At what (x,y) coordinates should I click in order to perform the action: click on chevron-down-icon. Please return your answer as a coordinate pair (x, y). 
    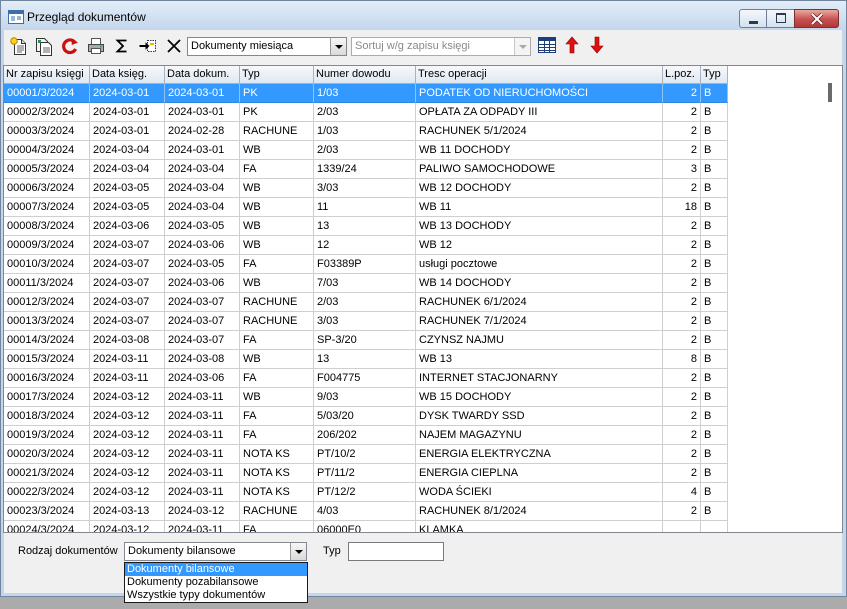
    Looking at the image, I should click on (299, 552).